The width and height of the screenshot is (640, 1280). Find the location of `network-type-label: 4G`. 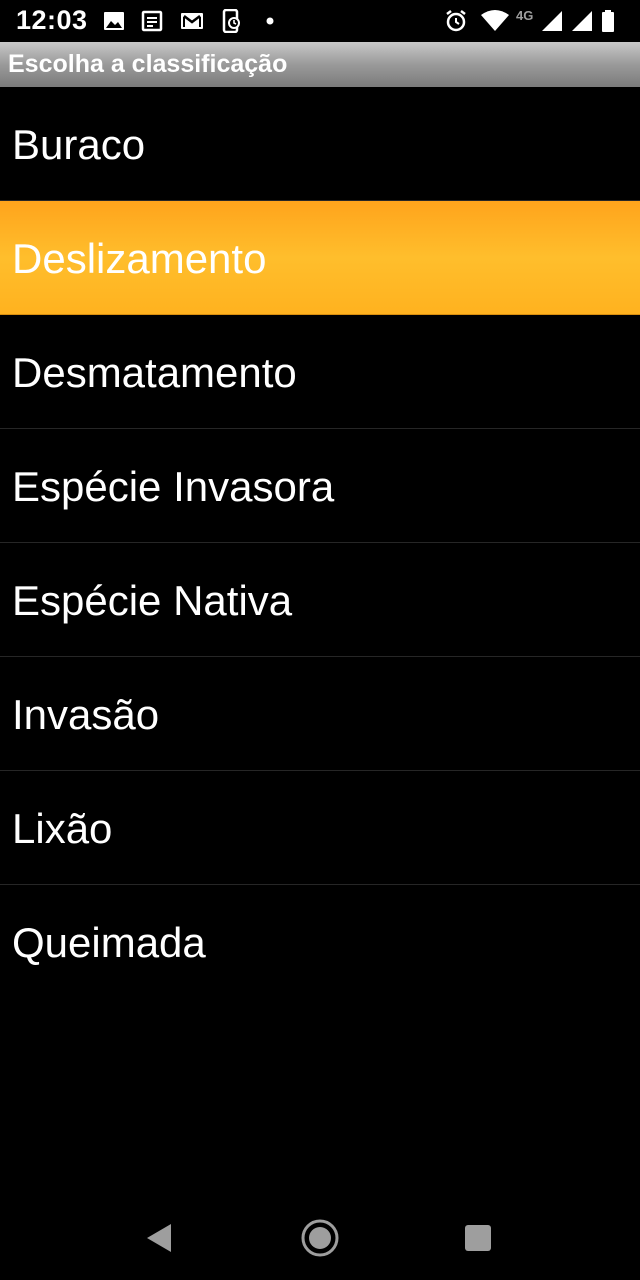

network-type-label: 4G is located at coordinates (525, 15).